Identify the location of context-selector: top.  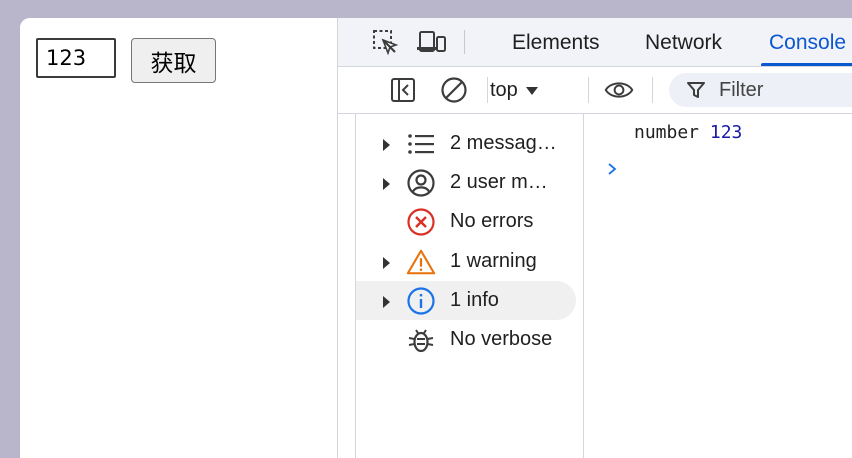
(514, 90).